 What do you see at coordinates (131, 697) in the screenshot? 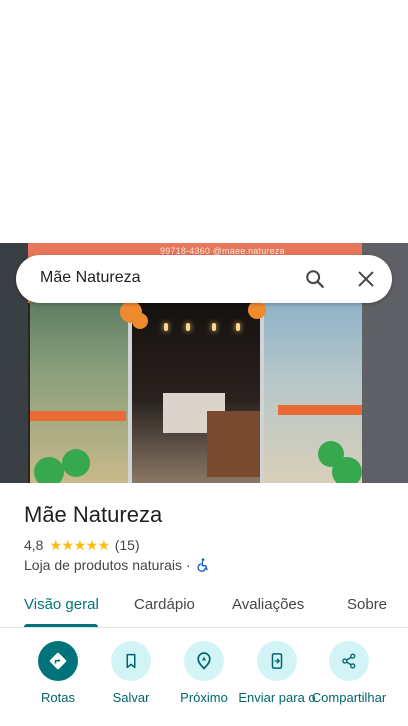
I see `save-label: Salvar` at bounding box center [131, 697].